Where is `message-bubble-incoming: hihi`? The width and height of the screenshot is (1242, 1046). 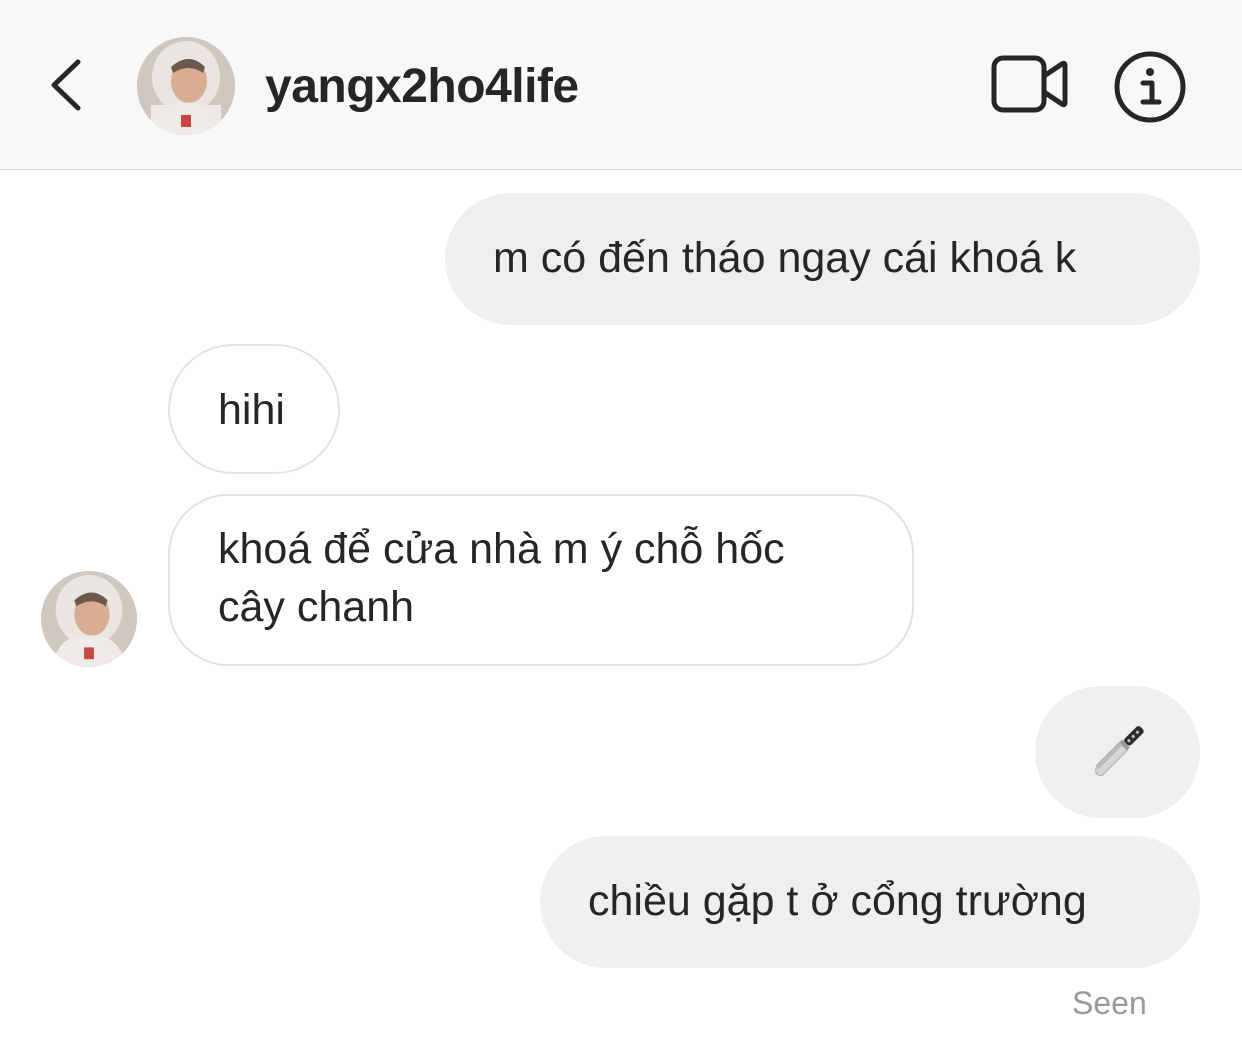
message-bubble-incoming: hihi is located at coordinates (254, 409).